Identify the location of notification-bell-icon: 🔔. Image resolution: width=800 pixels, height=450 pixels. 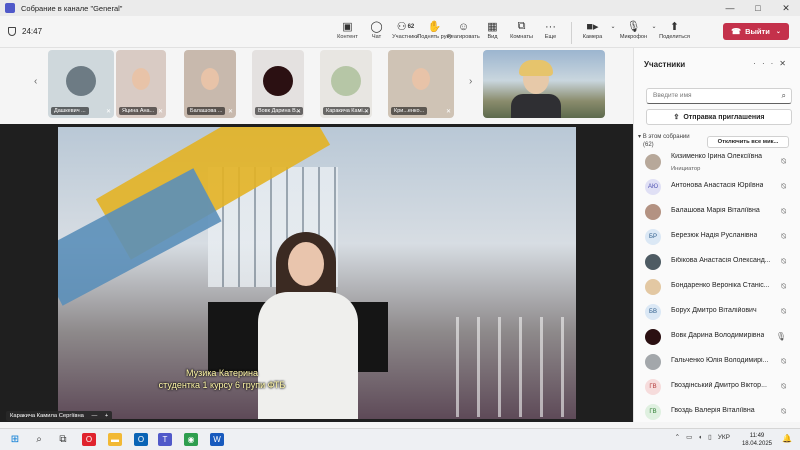
(787, 438).